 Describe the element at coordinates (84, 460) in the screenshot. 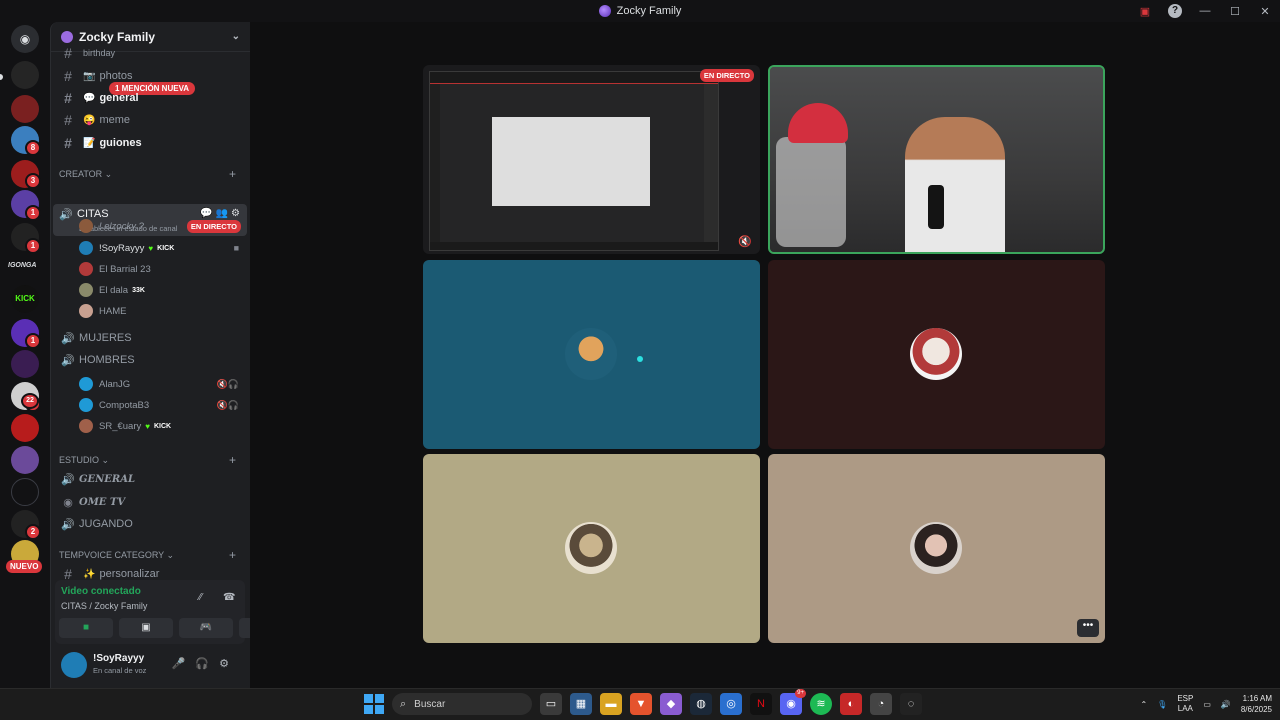

I see `category-estudio: ESTUDIO ⌄` at that location.